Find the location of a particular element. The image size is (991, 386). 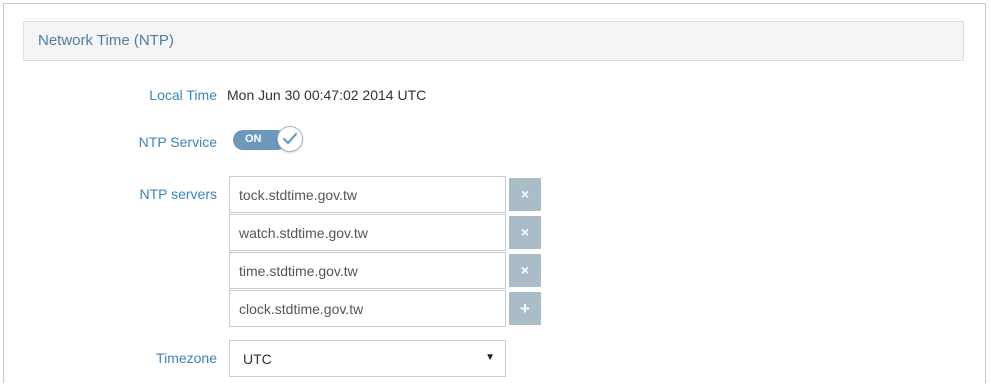

caret-down-icon: ▼ is located at coordinates (490, 357).